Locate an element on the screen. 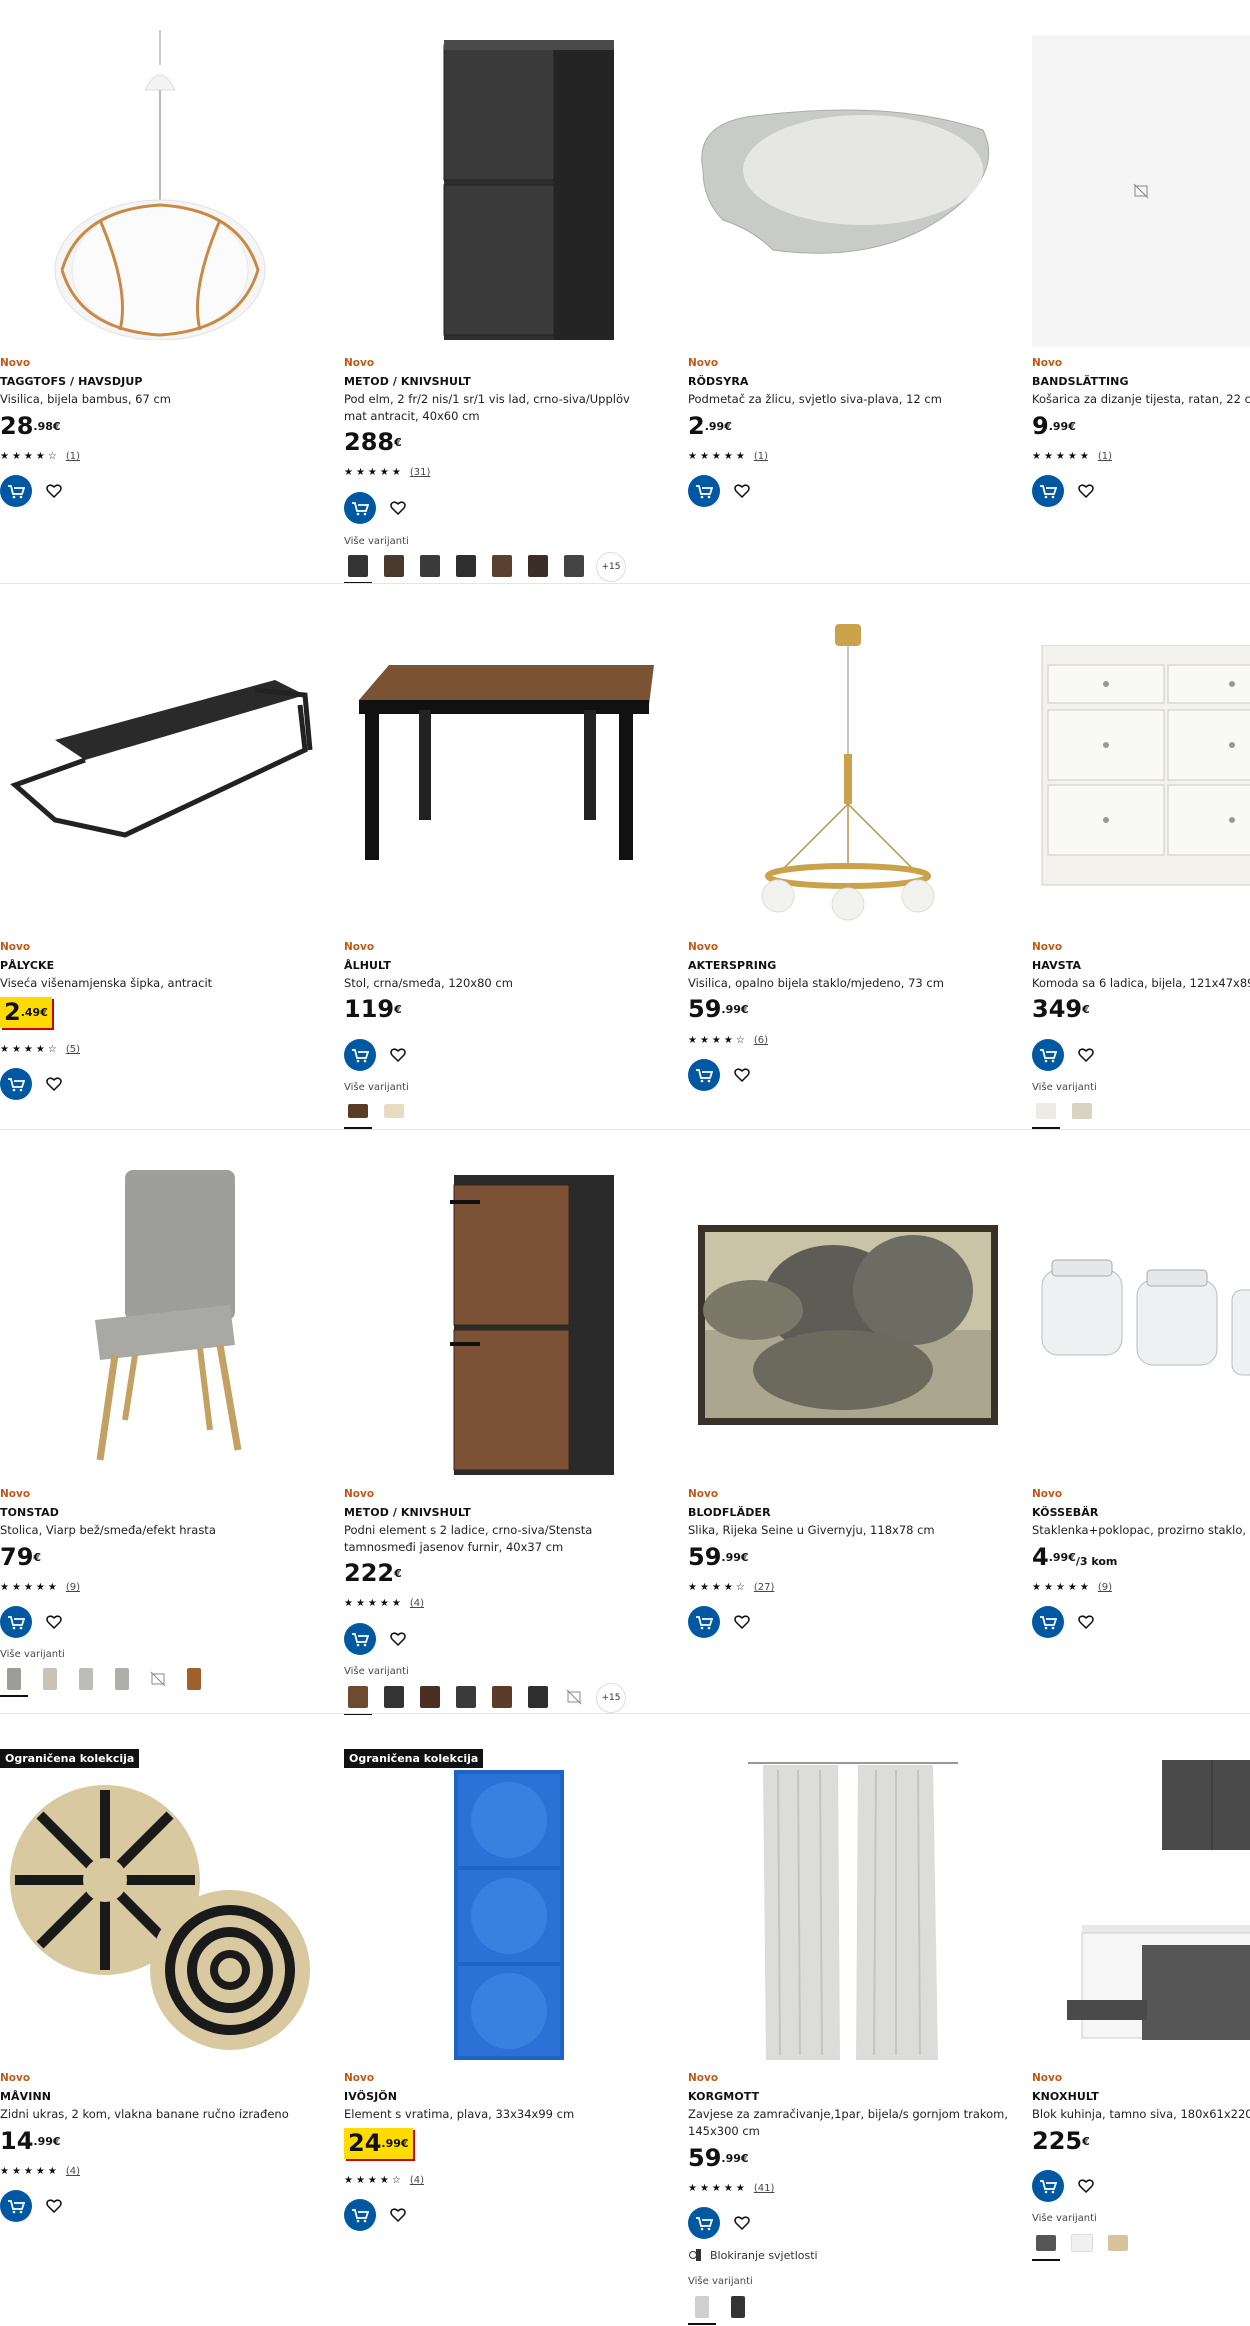 This screenshot has height=2326, width=1250. product-name: ÅLHULT is located at coordinates (367, 965).